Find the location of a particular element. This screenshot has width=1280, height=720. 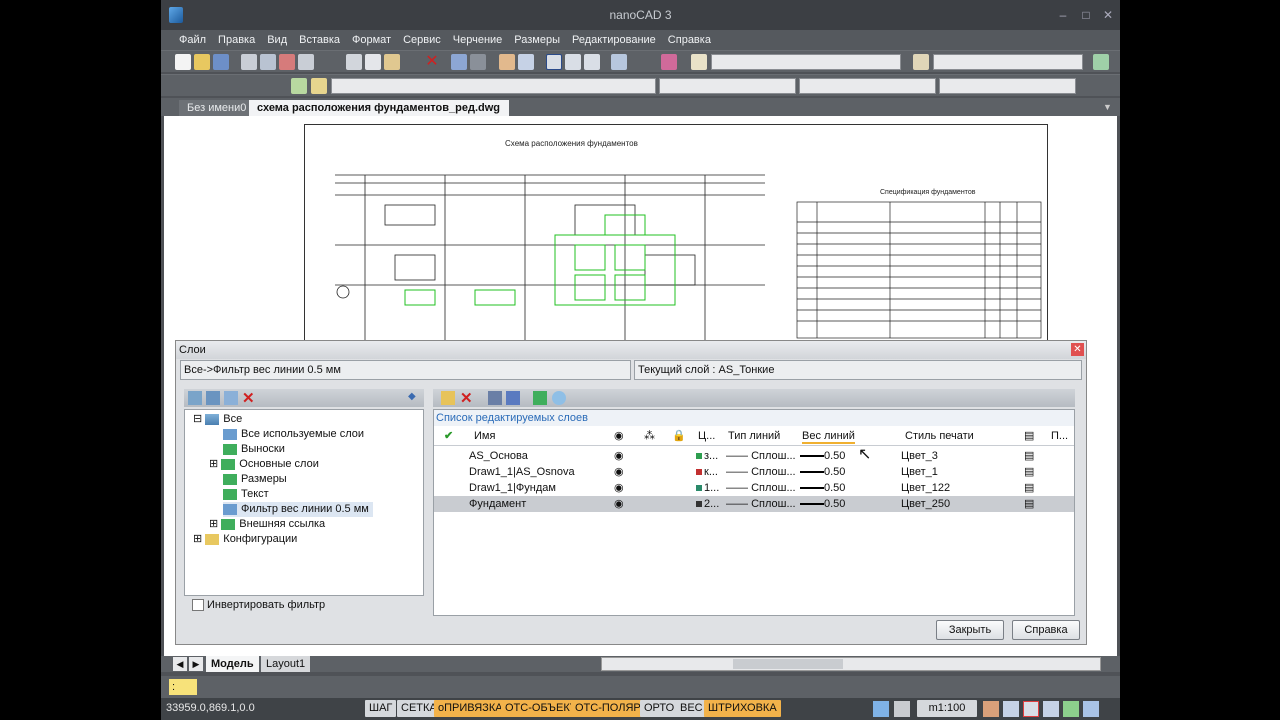

command-input: : is located at coordinates (183, 687).